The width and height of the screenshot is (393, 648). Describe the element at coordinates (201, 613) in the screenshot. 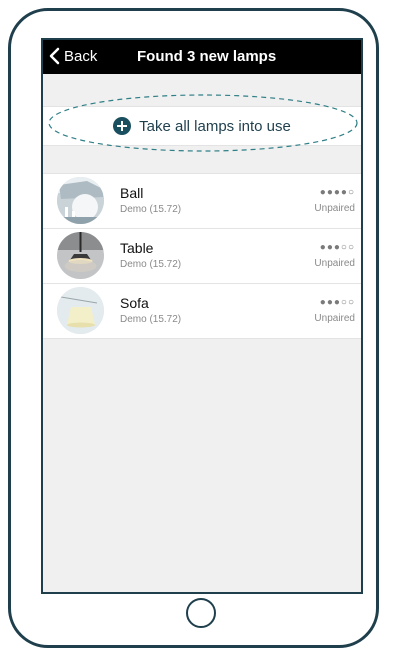

I see `home-button` at that location.